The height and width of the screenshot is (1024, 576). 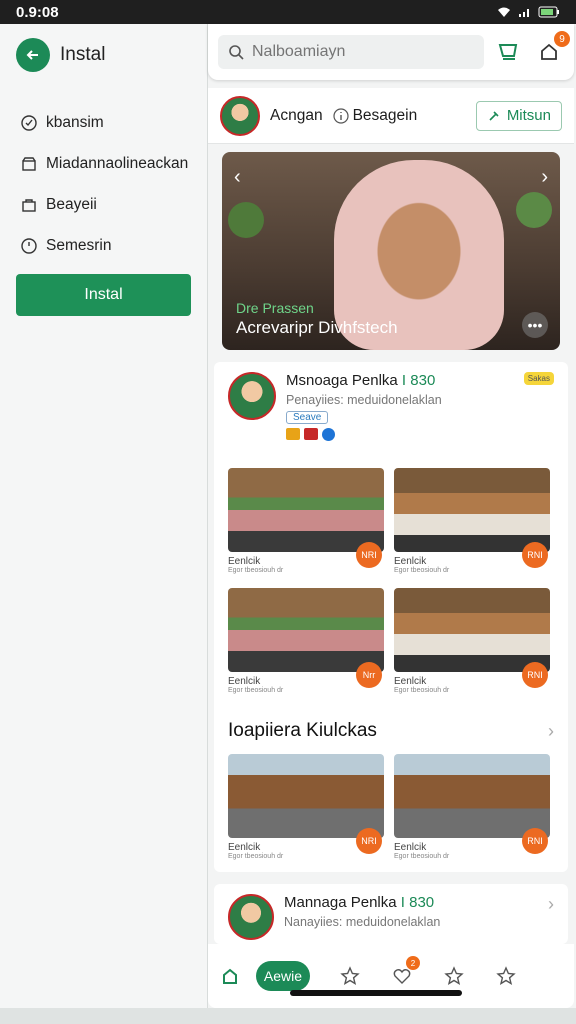 I want to click on search-input, so click(x=352, y=52).